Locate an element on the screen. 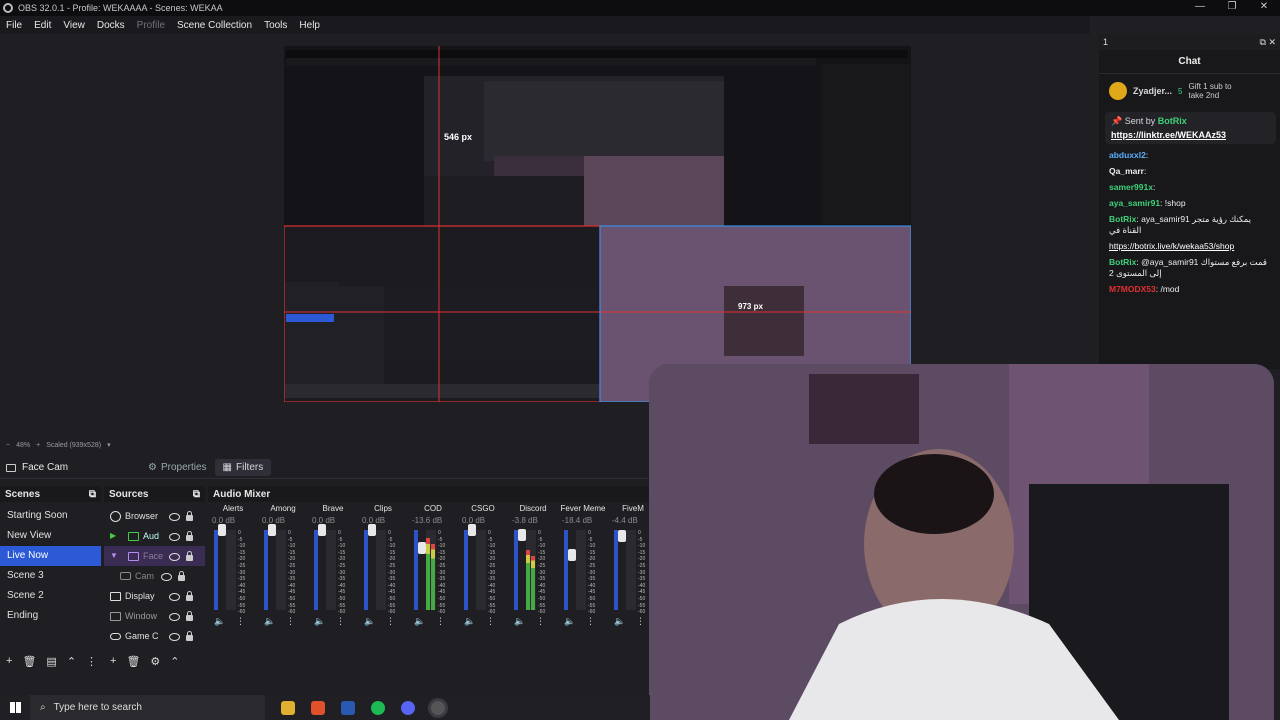 Image resolution: width=1280 pixels, height=720 pixels. obs-taskbar-icon is located at coordinates (438, 707).